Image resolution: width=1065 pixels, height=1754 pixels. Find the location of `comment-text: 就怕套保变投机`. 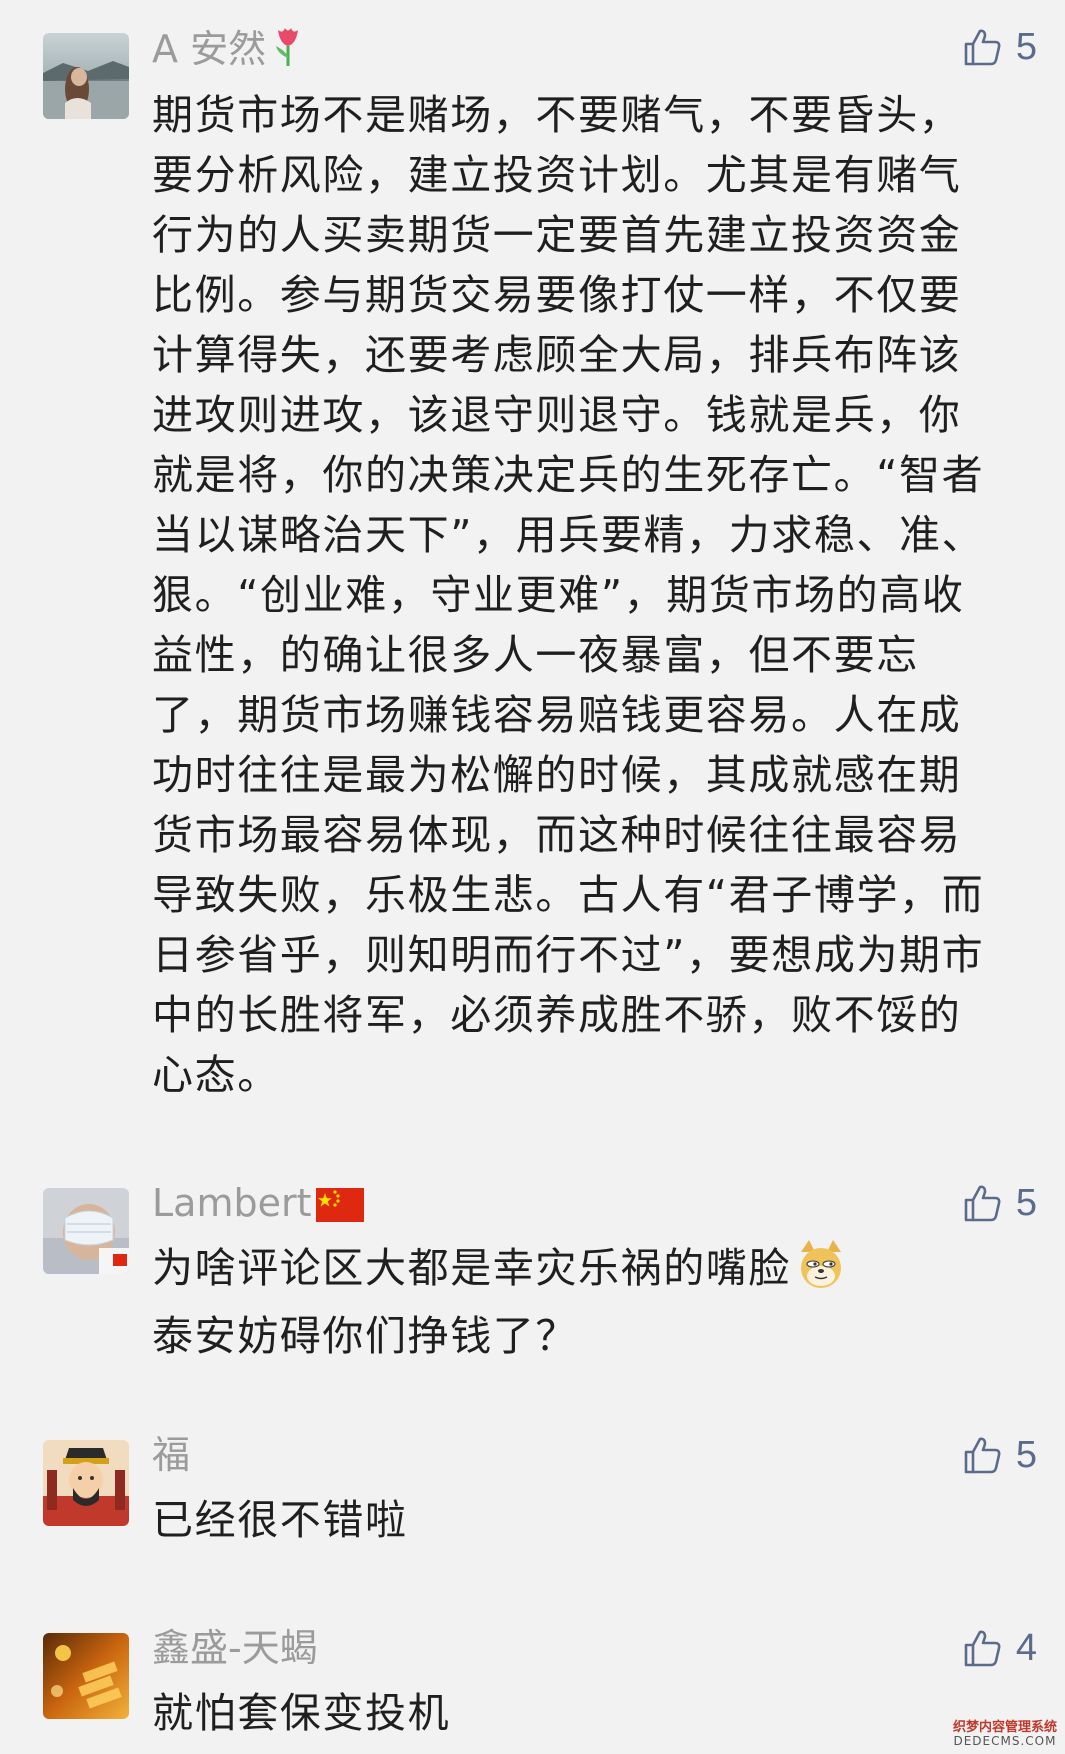

comment-text: 就怕套保变投机 is located at coordinates (301, 1713).